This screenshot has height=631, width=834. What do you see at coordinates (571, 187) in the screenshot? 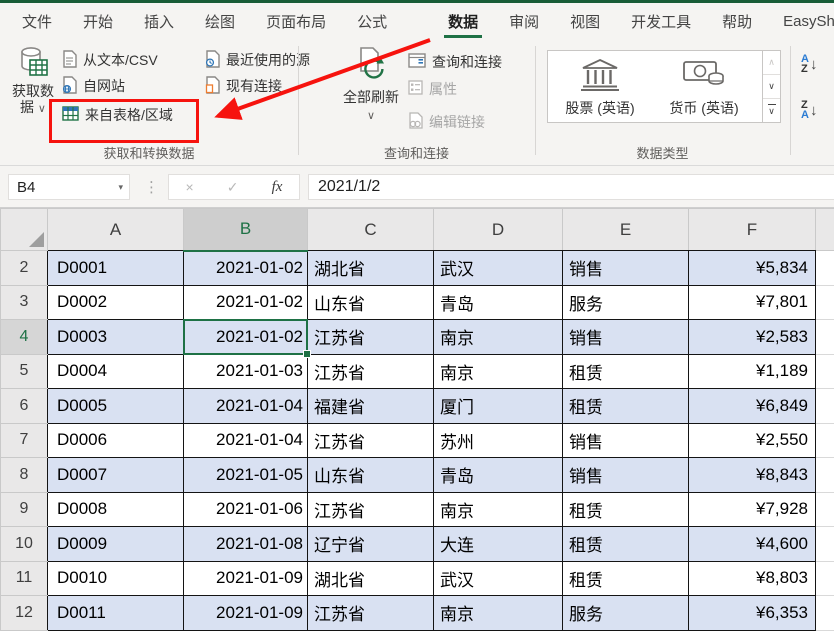
I see `formula-input: 2021/1/2` at bounding box center [571, 187].